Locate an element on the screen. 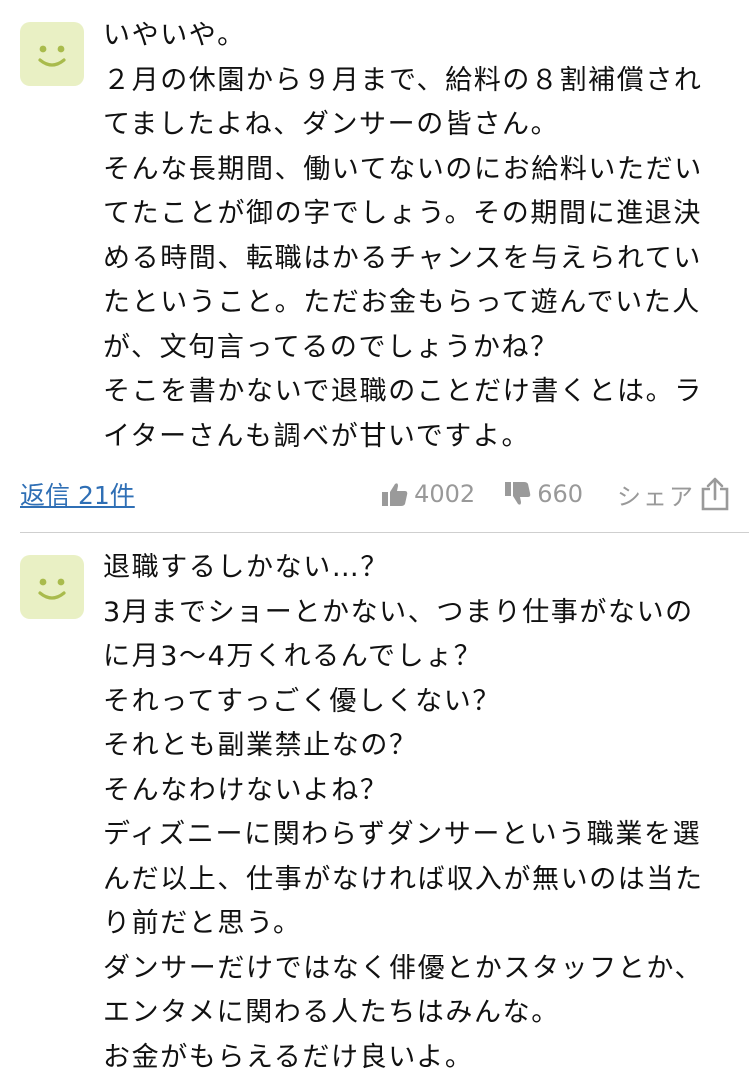 Image resolution: width=749 pixels, height=1081 pixels. thumbs-down-icon is located at coordinates (518, 493).